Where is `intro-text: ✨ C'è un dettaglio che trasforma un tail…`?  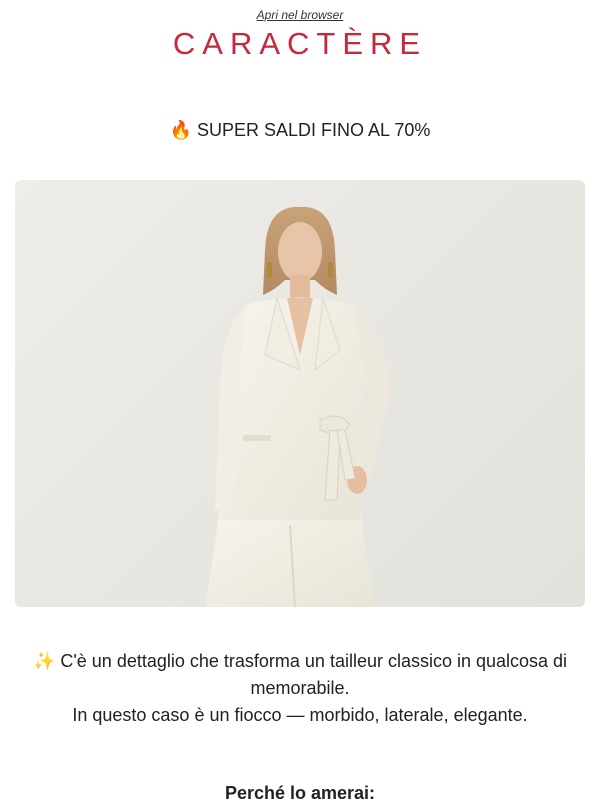 intro-text: ✨ C'è un dettaglio che trasforma un tail… is located at coordinates (300, 688).